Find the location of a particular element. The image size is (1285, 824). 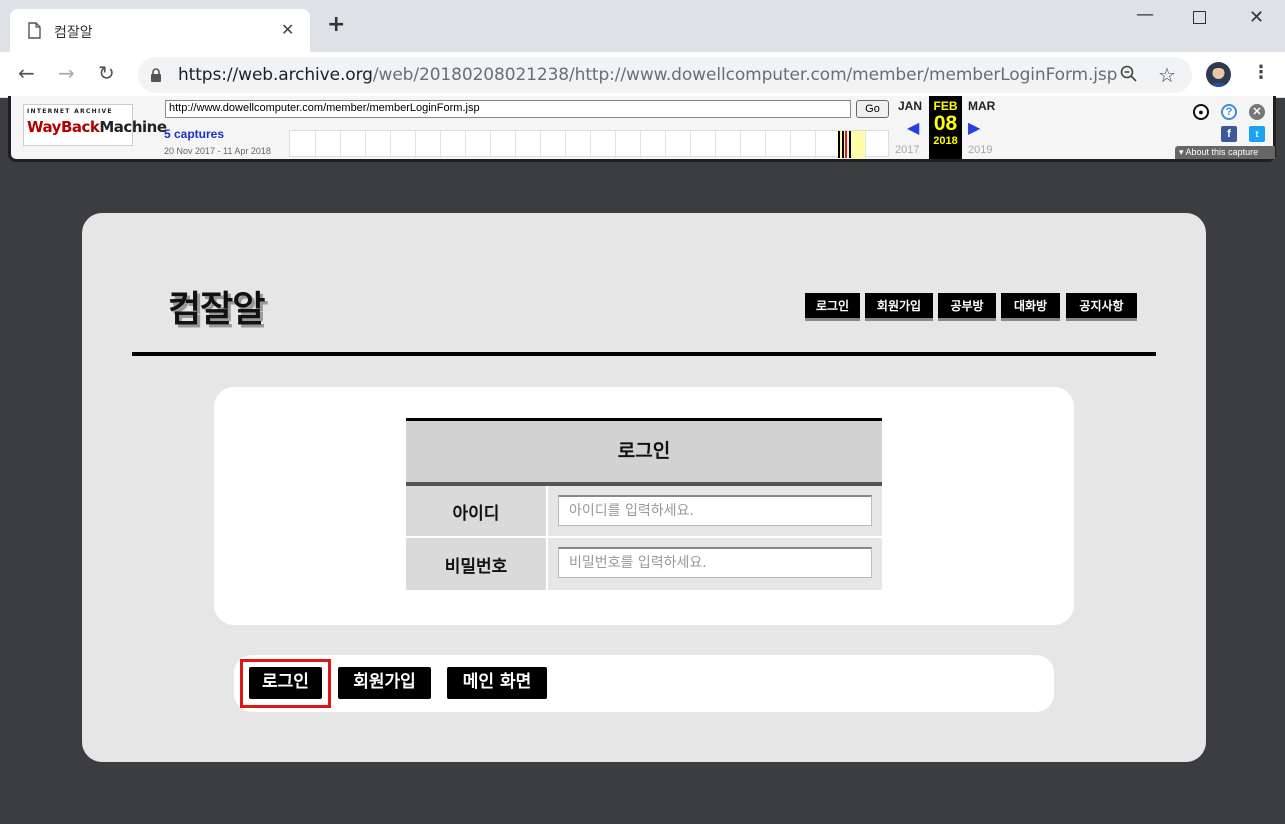

nav-study: 공부방 is located at coordinates (967, 307).